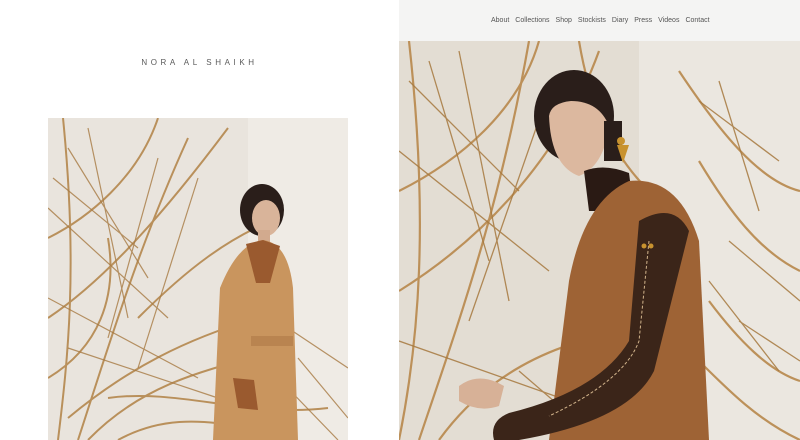  I want to click on nav-item-about: About, so click(500, 20).